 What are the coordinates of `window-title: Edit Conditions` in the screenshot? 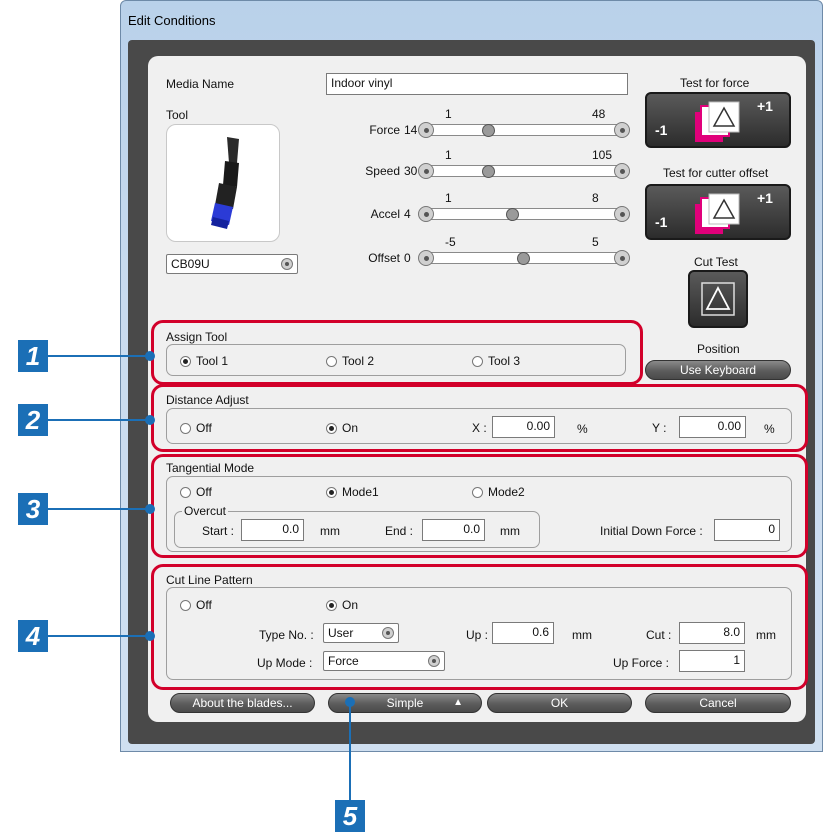 It's located at (172, 20).